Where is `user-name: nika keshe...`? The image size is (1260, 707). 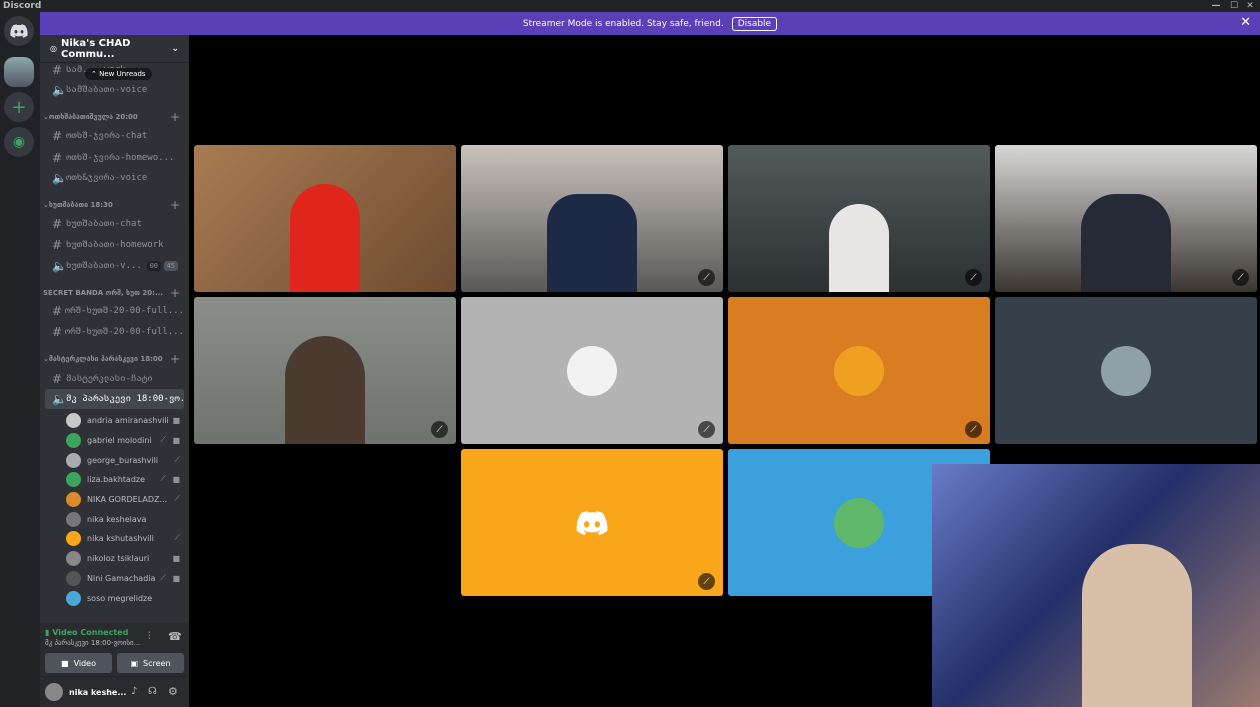
user-name: nika keshe... is located at coordinates (97, 692).